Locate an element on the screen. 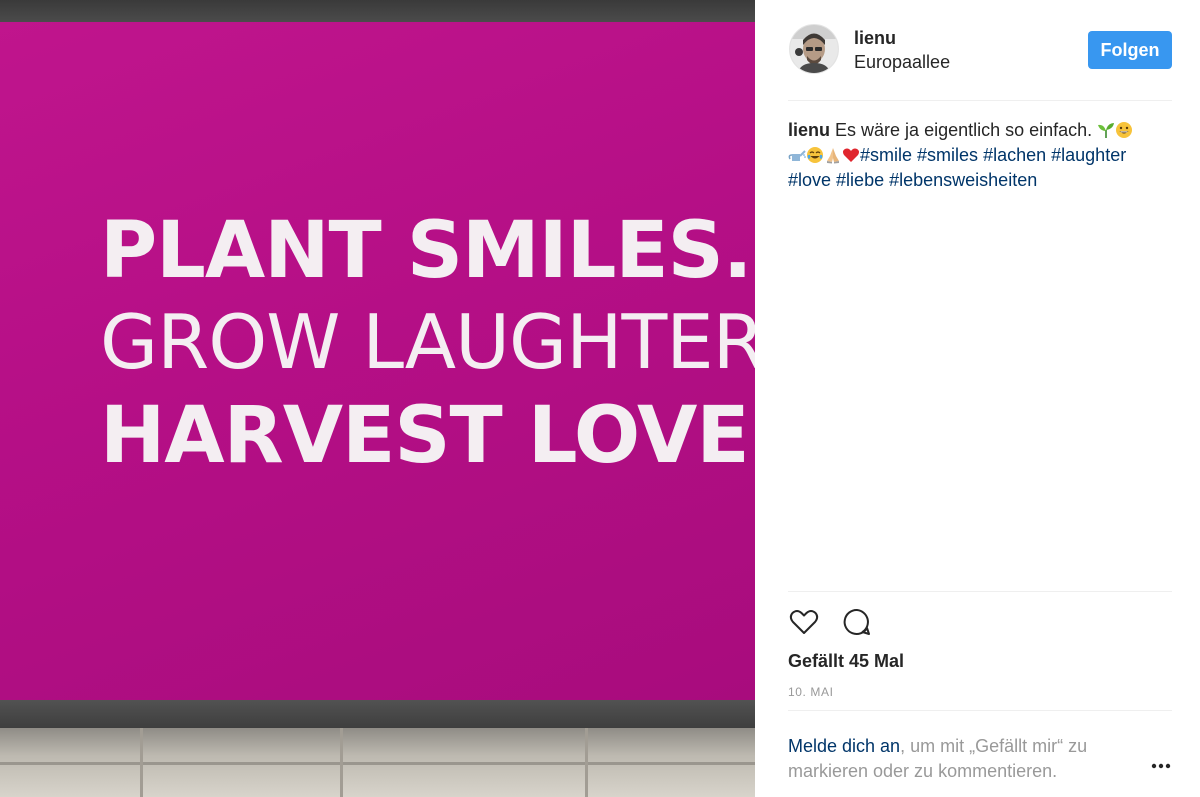 The height and width of the screenshot is (797, 1200). more-options-button is located at coordinates (1161, 766).